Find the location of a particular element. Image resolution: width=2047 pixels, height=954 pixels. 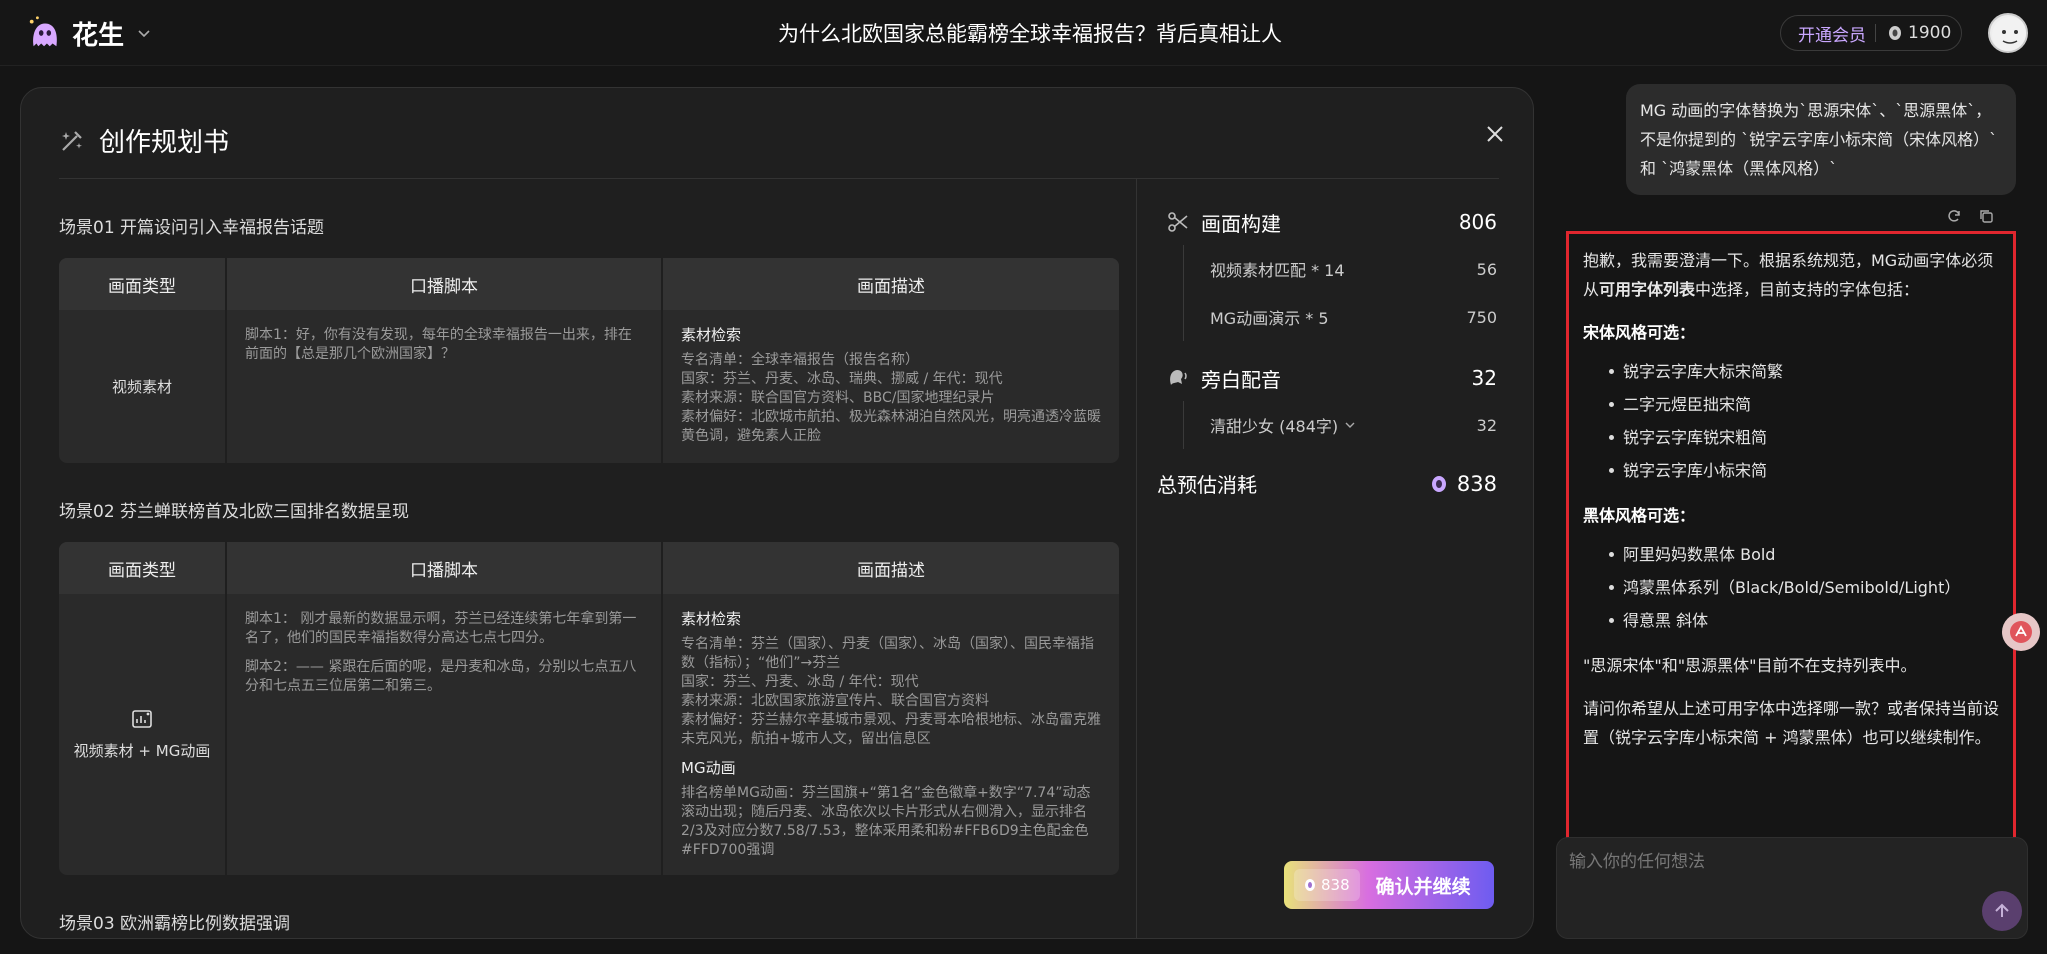

list-item: 阿里妈妈数黑体 Bold is located at coordinates (1791, 554).